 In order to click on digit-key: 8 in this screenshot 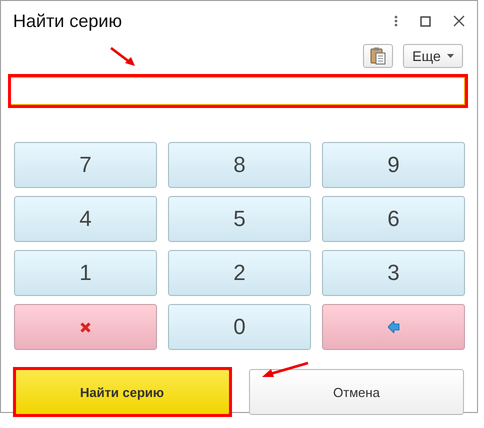, I will do `click(239, 165)`.